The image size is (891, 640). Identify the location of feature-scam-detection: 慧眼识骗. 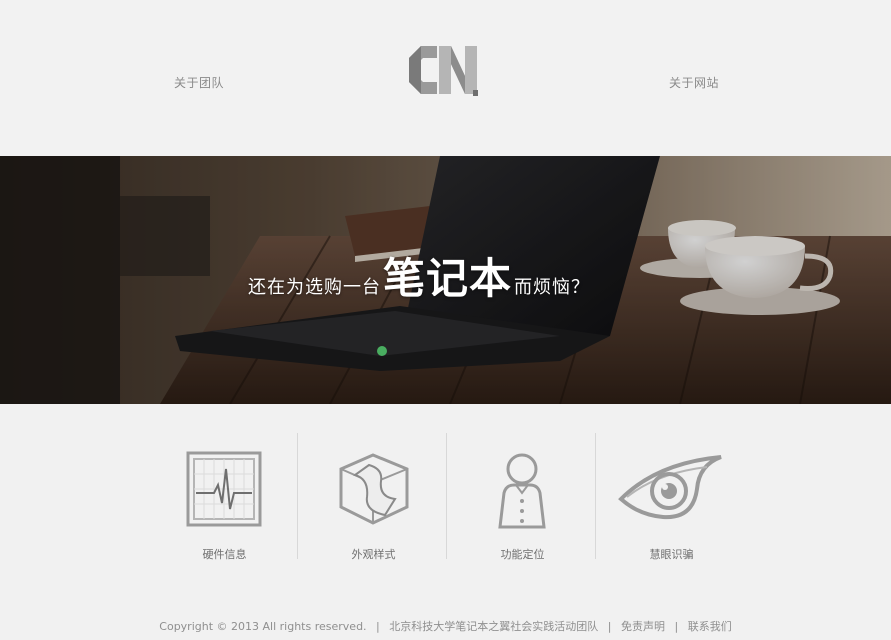
(671, 498).